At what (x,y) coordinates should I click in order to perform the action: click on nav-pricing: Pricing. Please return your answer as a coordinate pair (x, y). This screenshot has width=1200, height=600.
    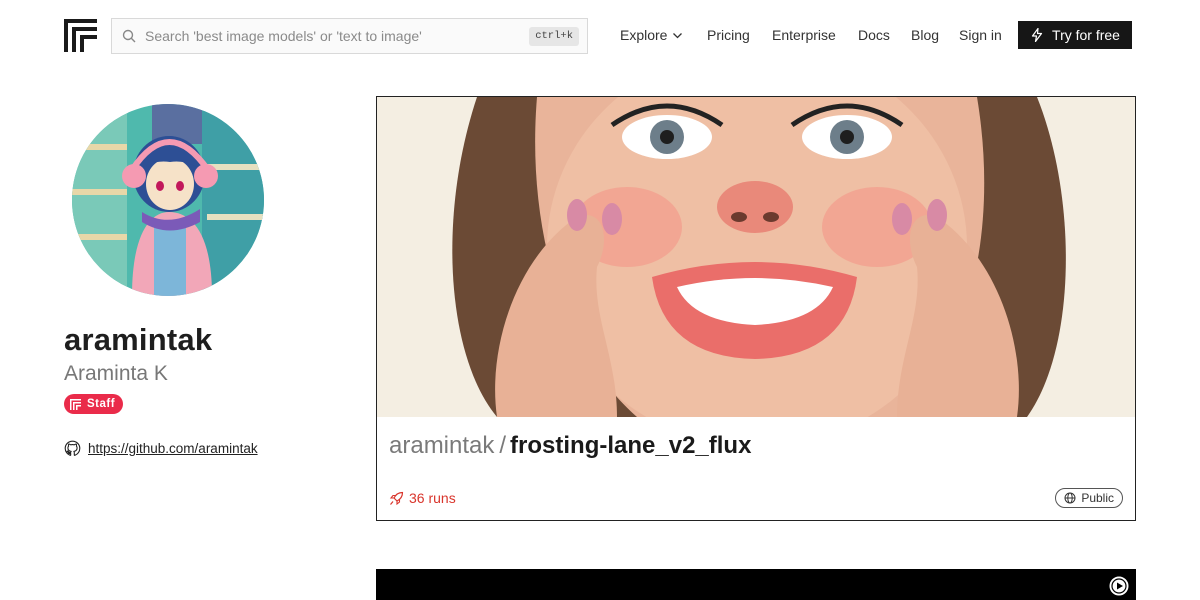
    Looking at the image, I should click on (728, 35).